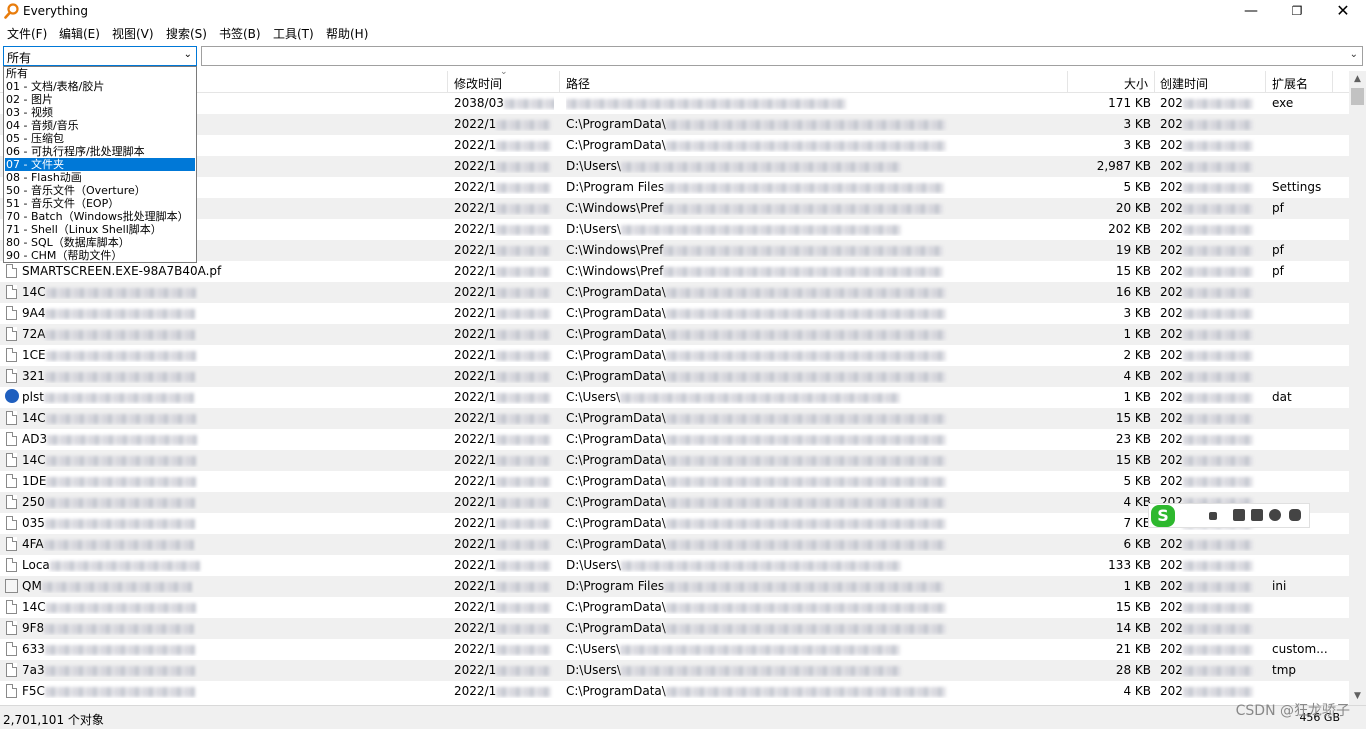 Image resolution: width=1366 pixels, height=729 pixels. Describe the element at coordinates (674, 502) in the screenshot. I see `table-row: 250 2022/1 C:\ProgramData\ 4 KB 202` at that location.